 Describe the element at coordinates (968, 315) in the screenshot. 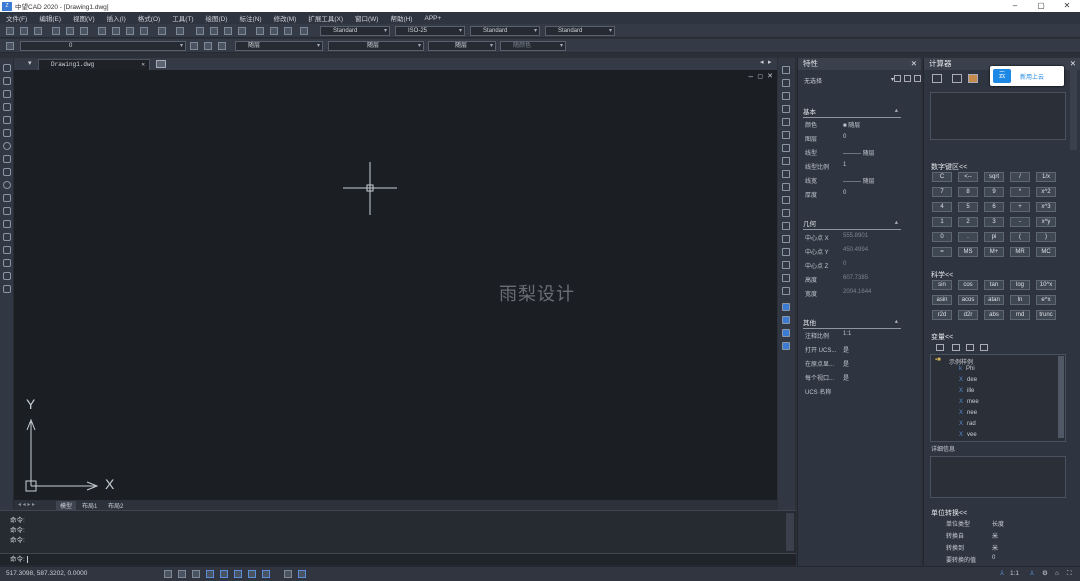

I see `calc-key: d2r` at that location.